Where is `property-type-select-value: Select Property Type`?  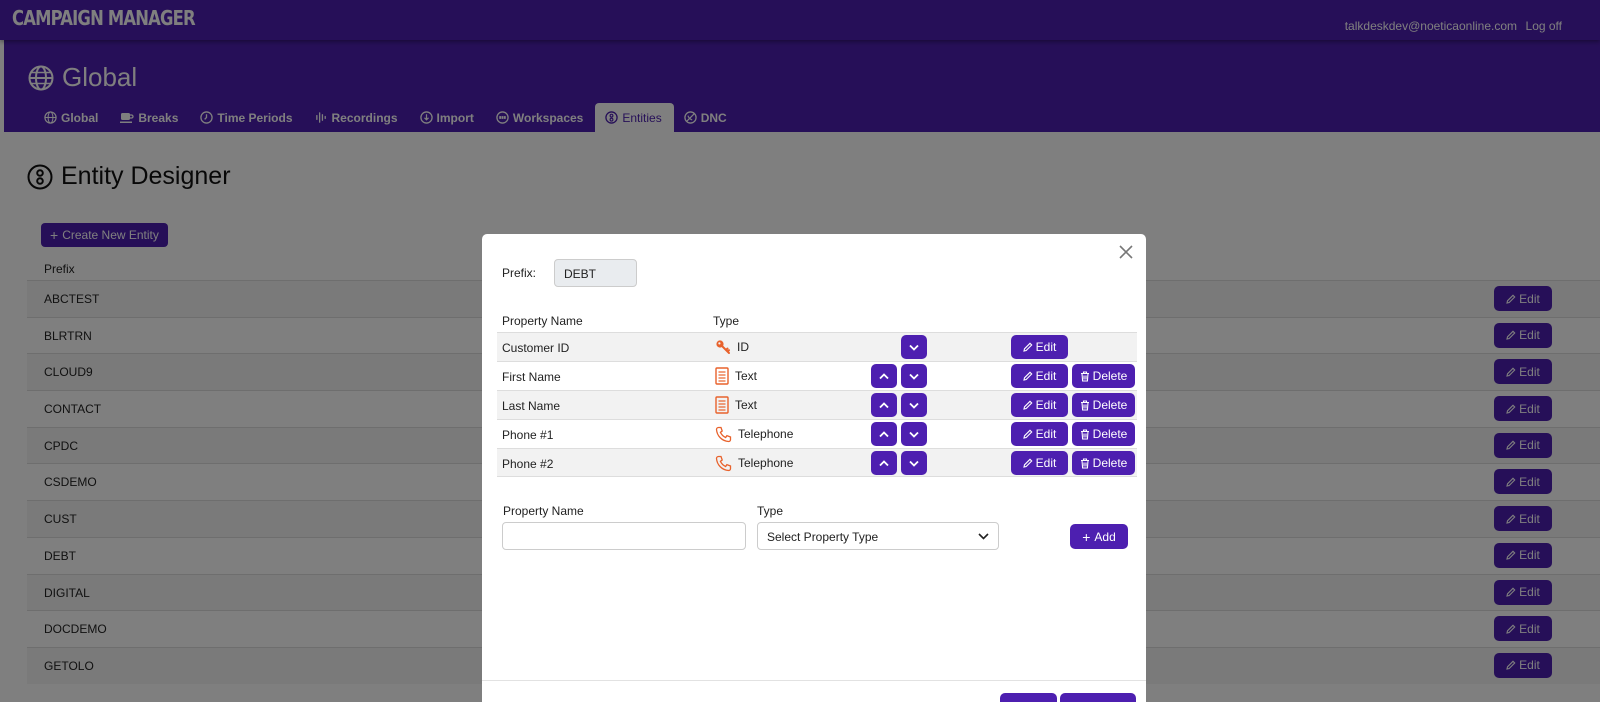
property-type-select-value: Select Property Type is located at coordinates (823, 537).